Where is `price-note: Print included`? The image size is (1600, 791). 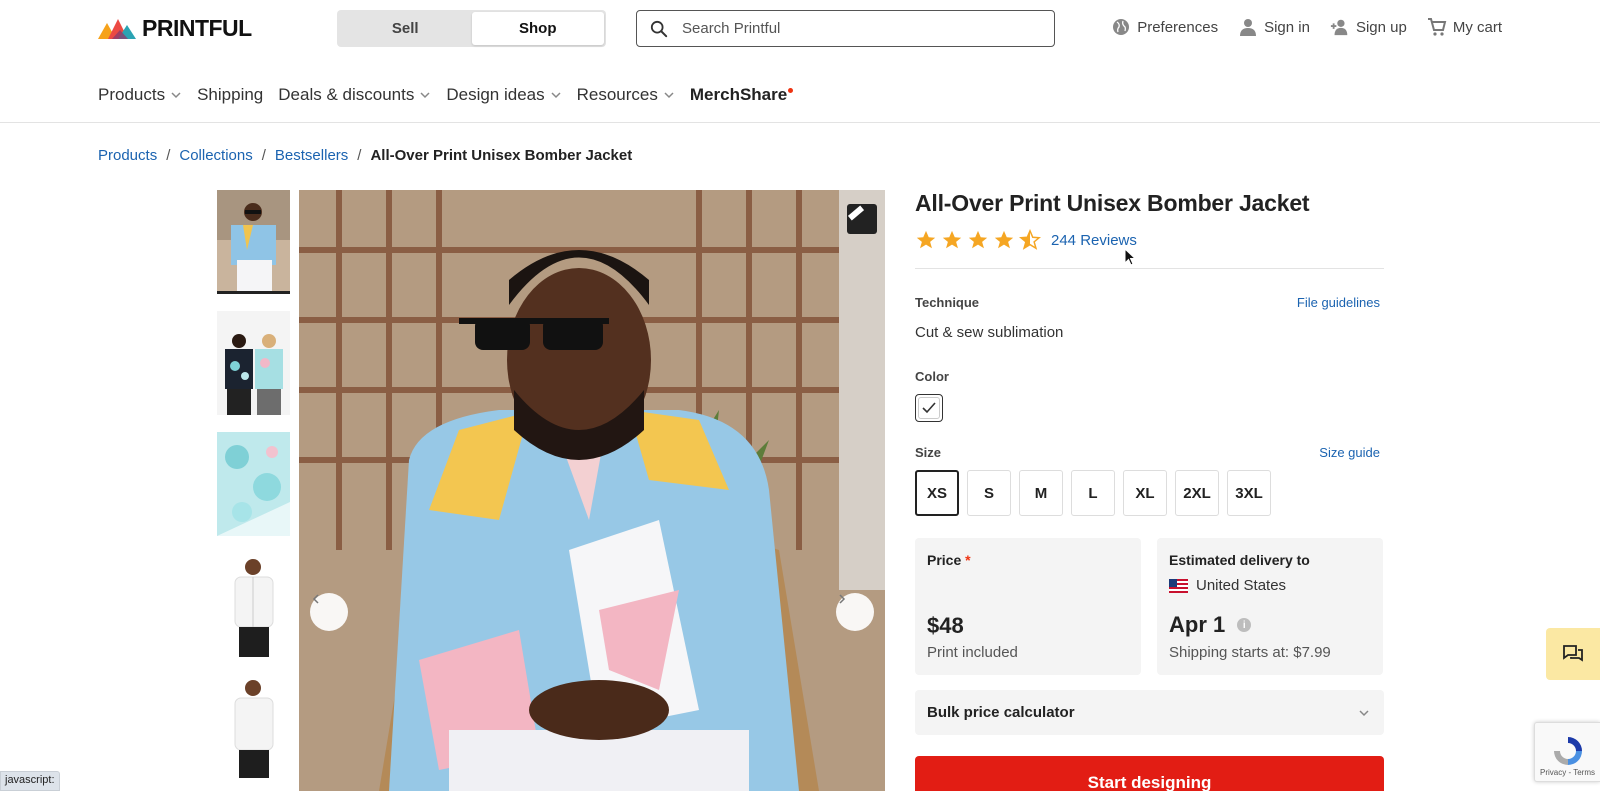
price-note: Print included is located at coordinates (972, 652).